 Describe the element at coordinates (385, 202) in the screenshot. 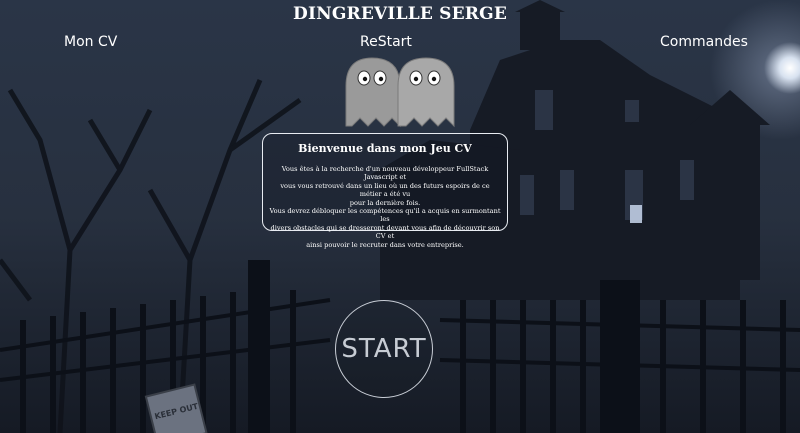

I see `intro-line: pour la dernière fois.` at that location.